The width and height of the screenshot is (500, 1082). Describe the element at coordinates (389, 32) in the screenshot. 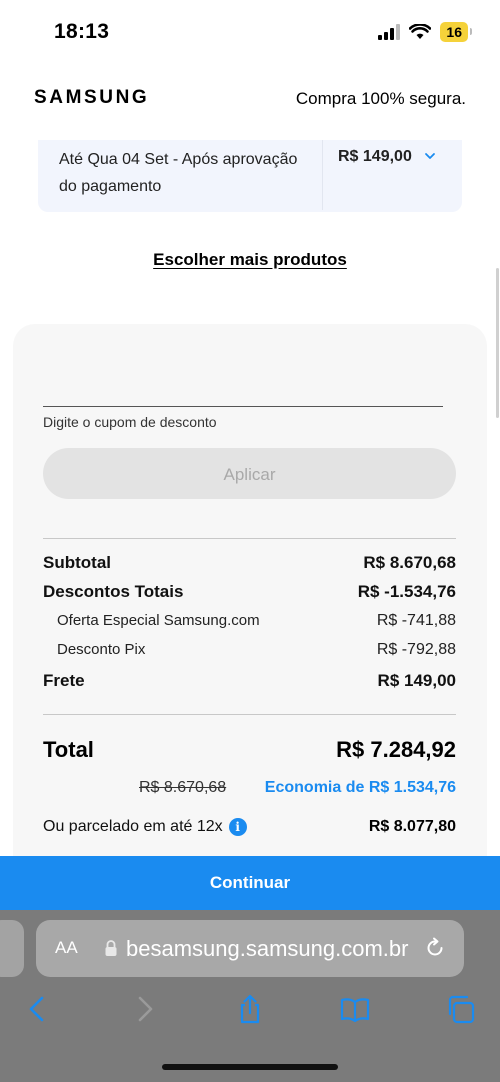

I see `cellular-signal-icon` at that location.